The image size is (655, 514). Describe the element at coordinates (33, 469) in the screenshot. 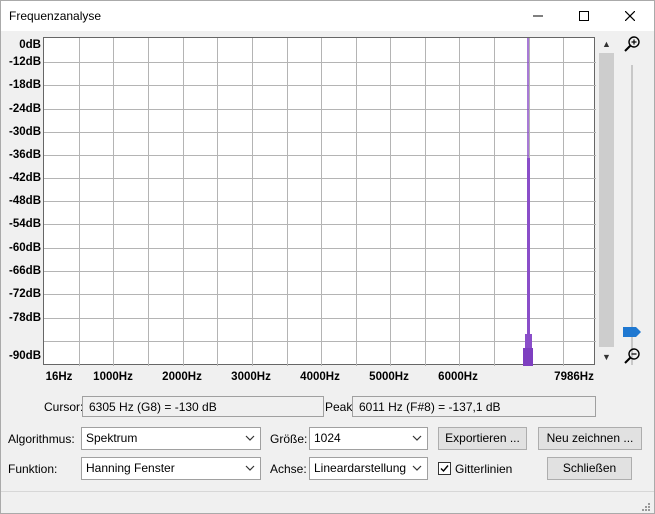

I see `function-label: Funktion:` at that location.